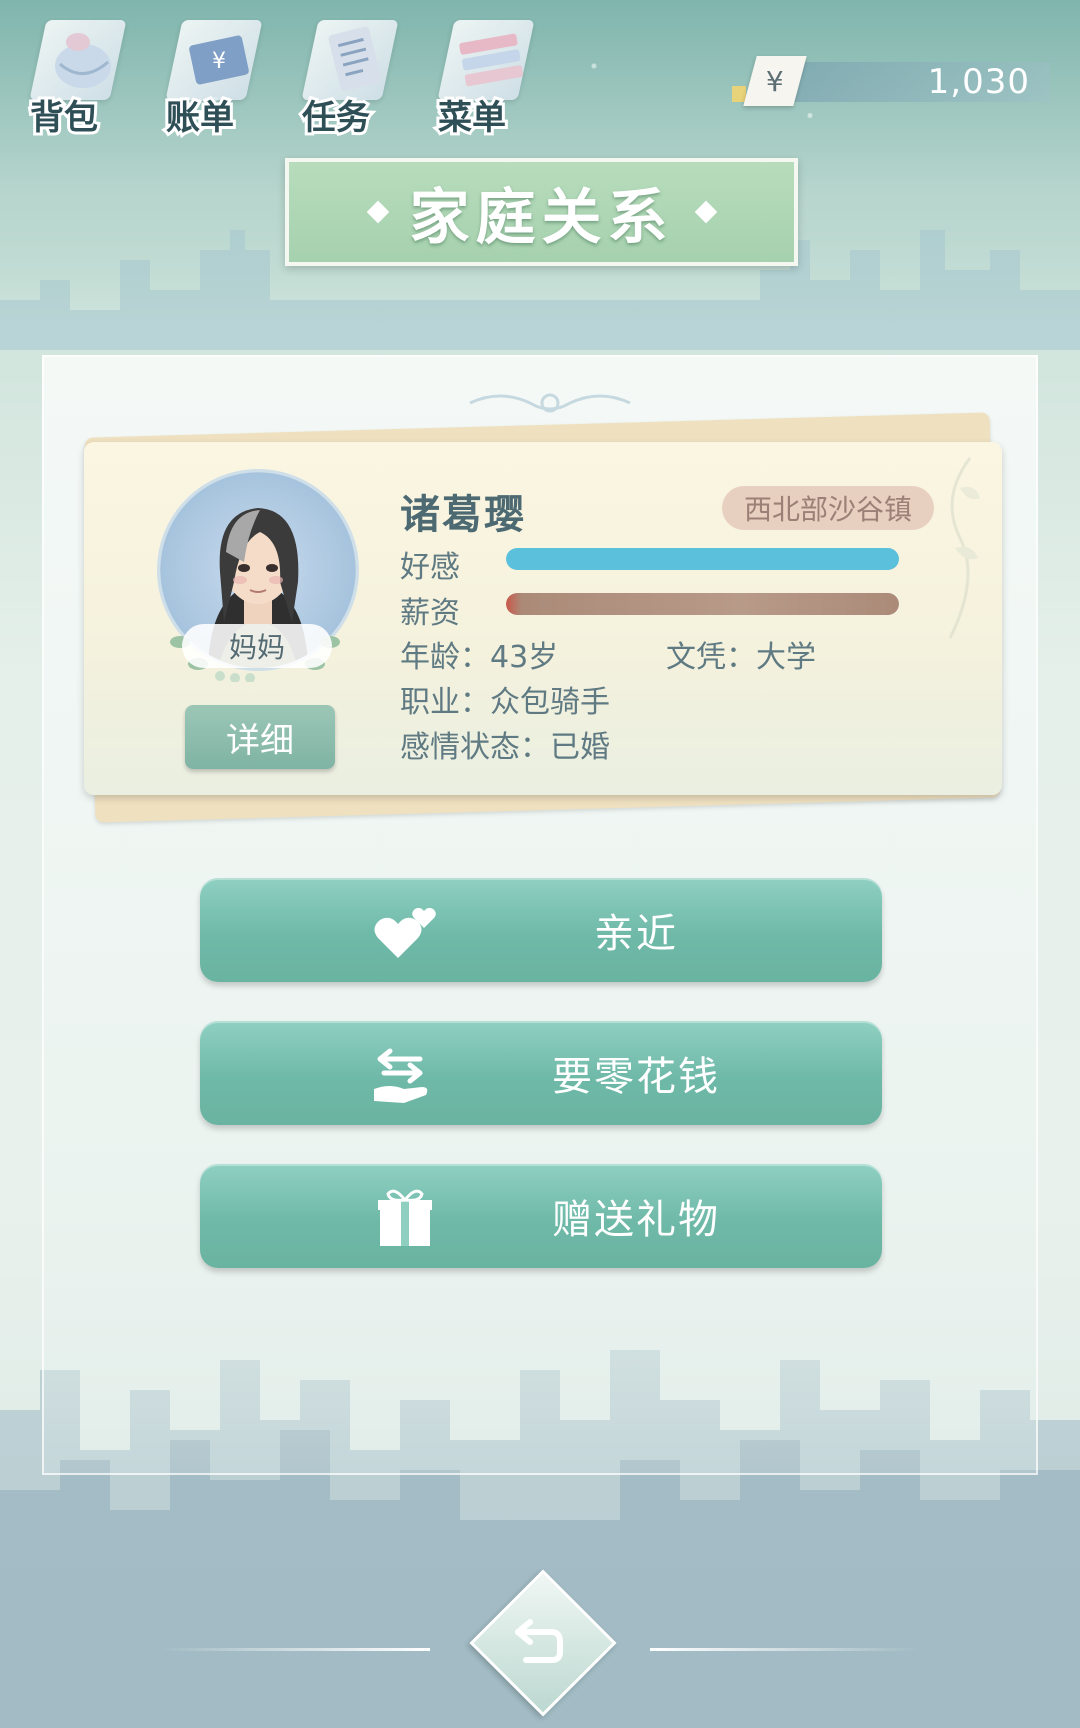  I want to click on ask-pocket-money-button: 要零花钱, so click(541, 1073).